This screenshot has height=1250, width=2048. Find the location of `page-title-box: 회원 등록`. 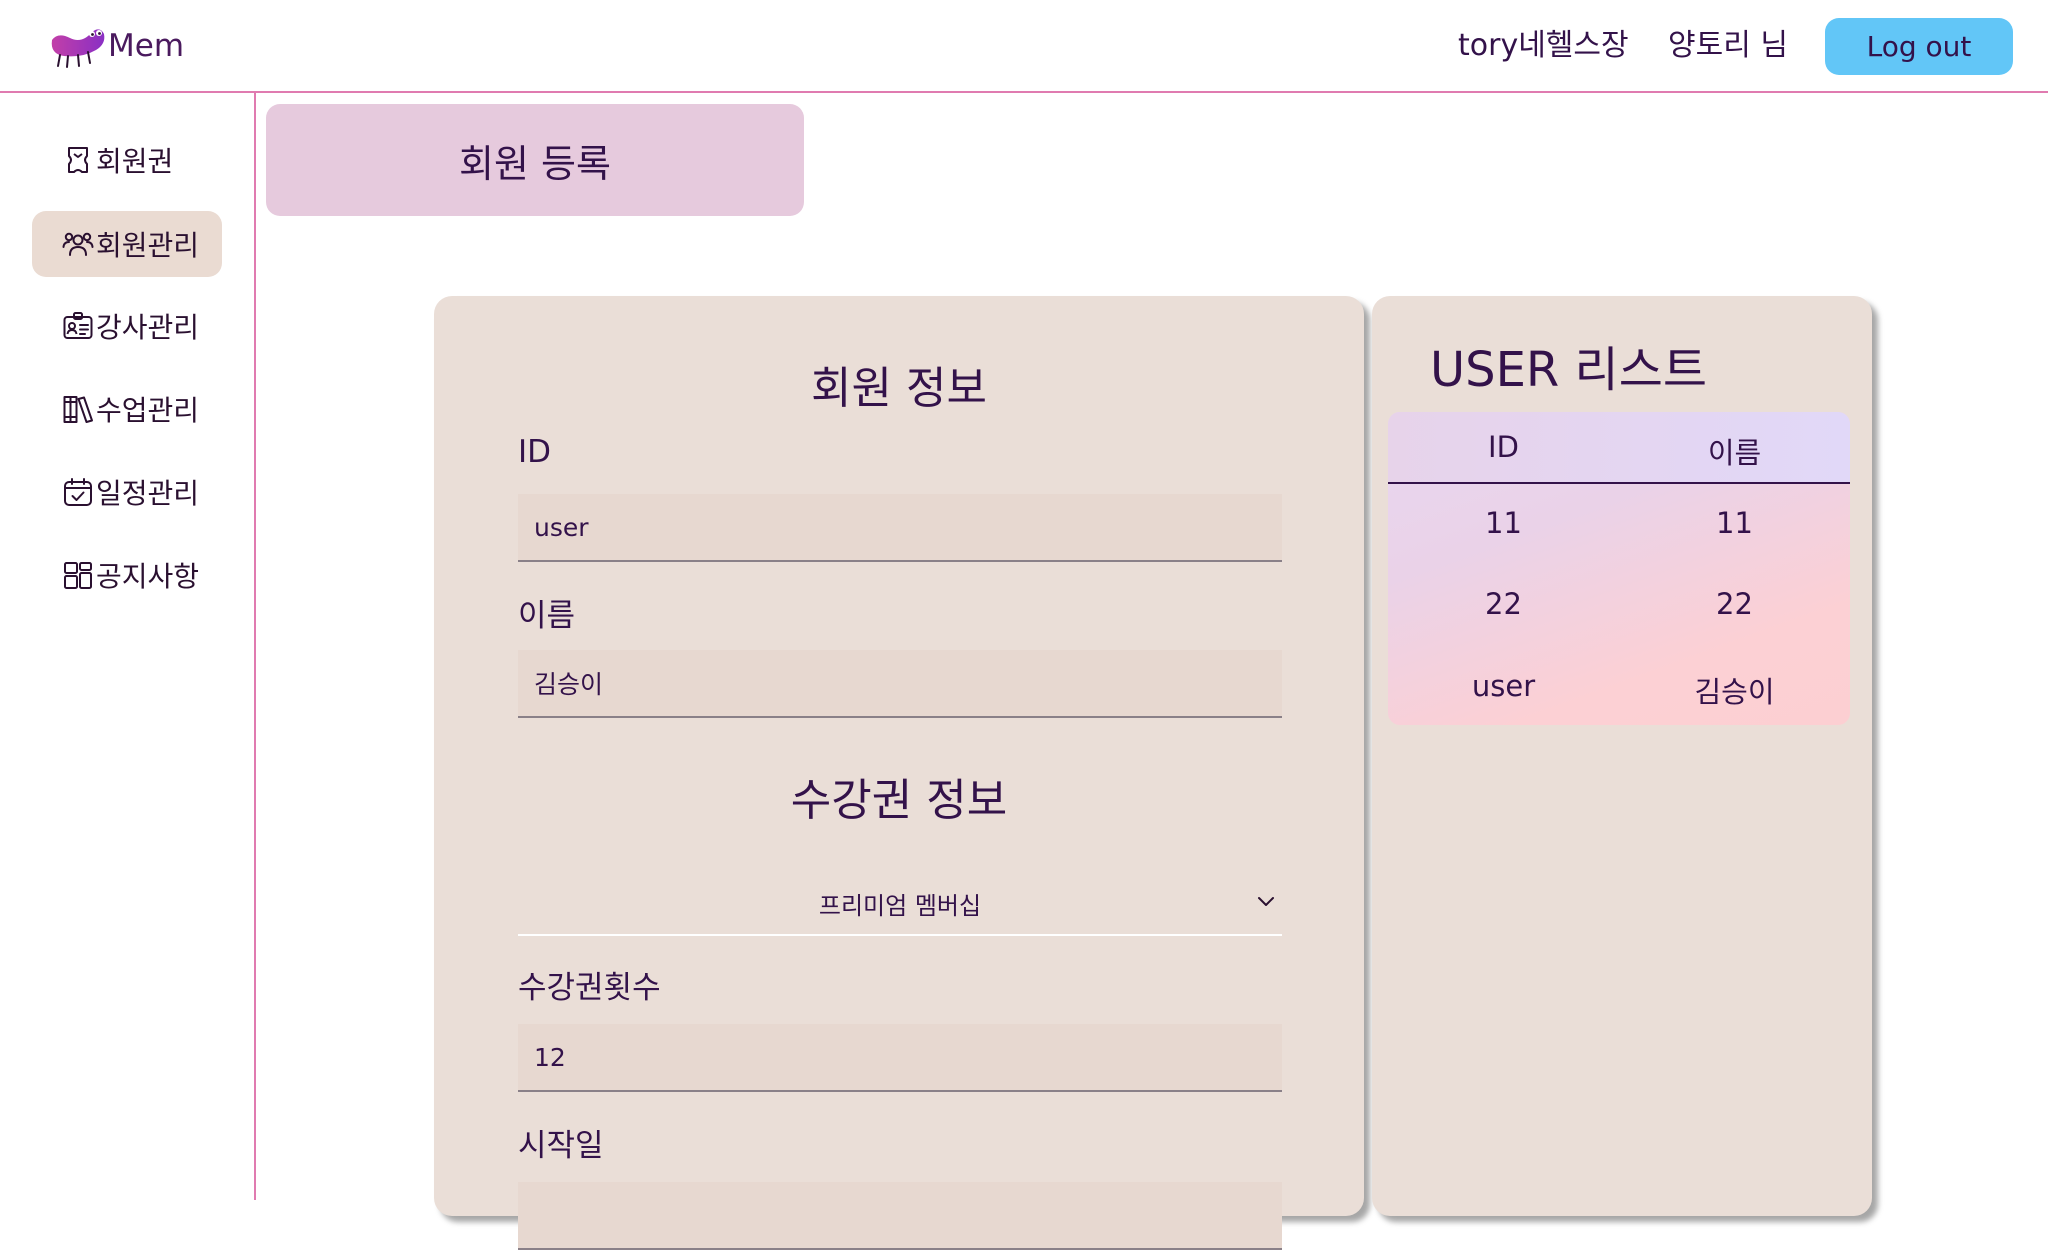

page-title-box: 회원 등록 is located at coordinates (535, 160).